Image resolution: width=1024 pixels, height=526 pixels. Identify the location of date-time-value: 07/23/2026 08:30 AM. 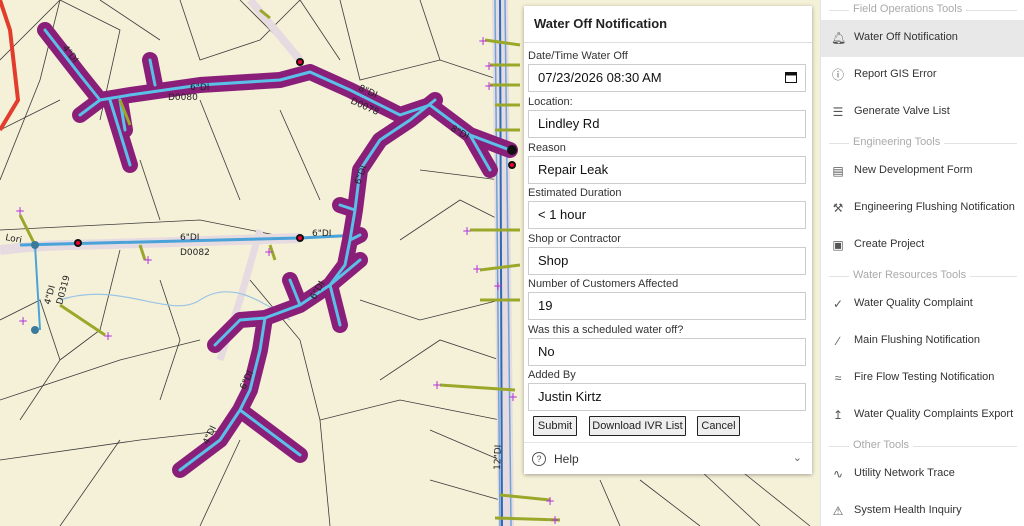
(600, 77).